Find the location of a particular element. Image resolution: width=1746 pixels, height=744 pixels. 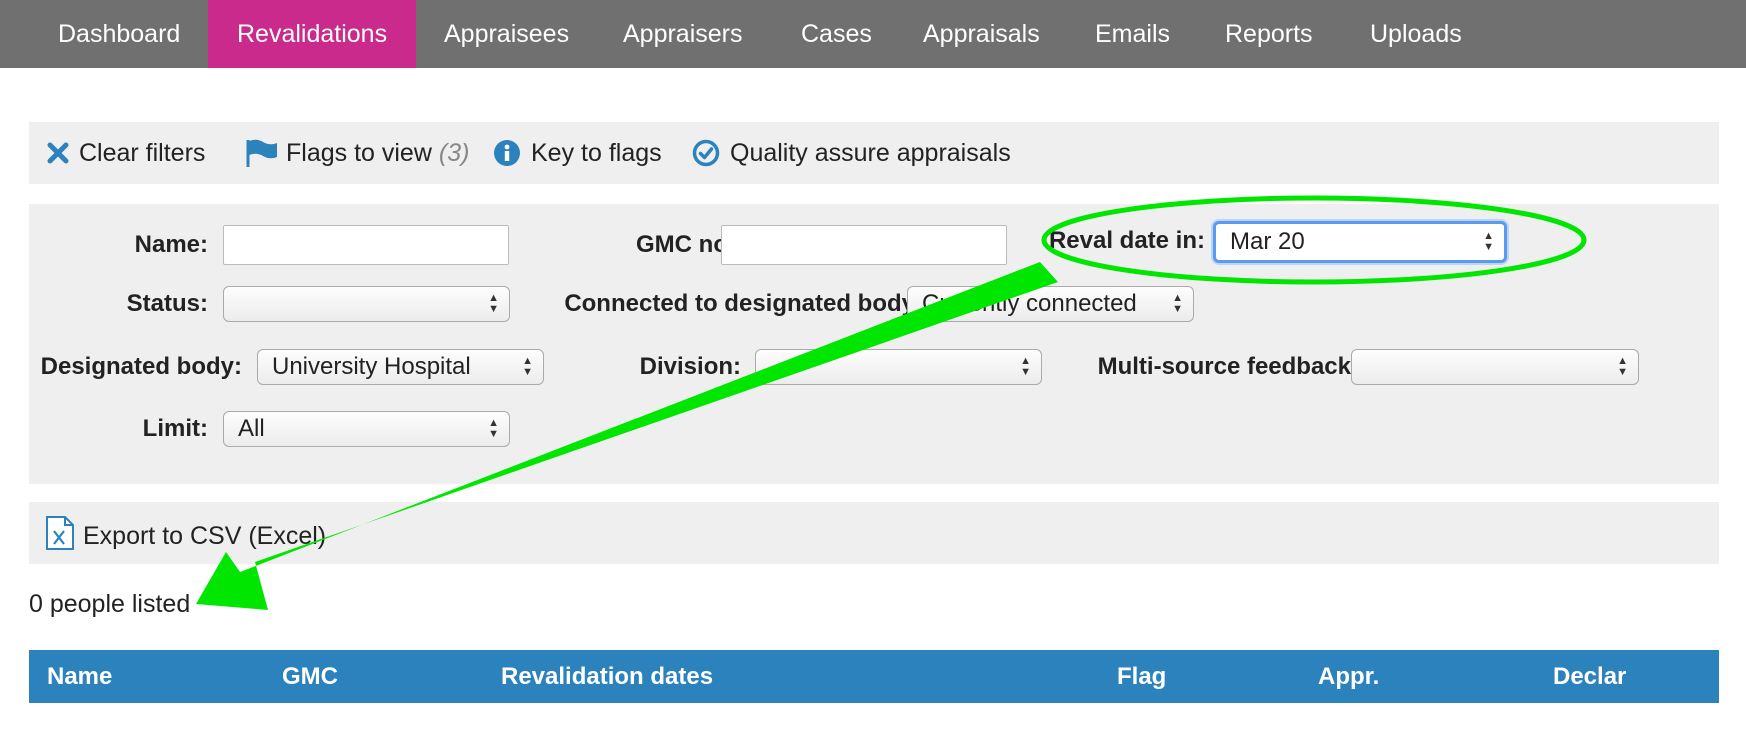

name-label: Name: is located at coordinates (171, 244).